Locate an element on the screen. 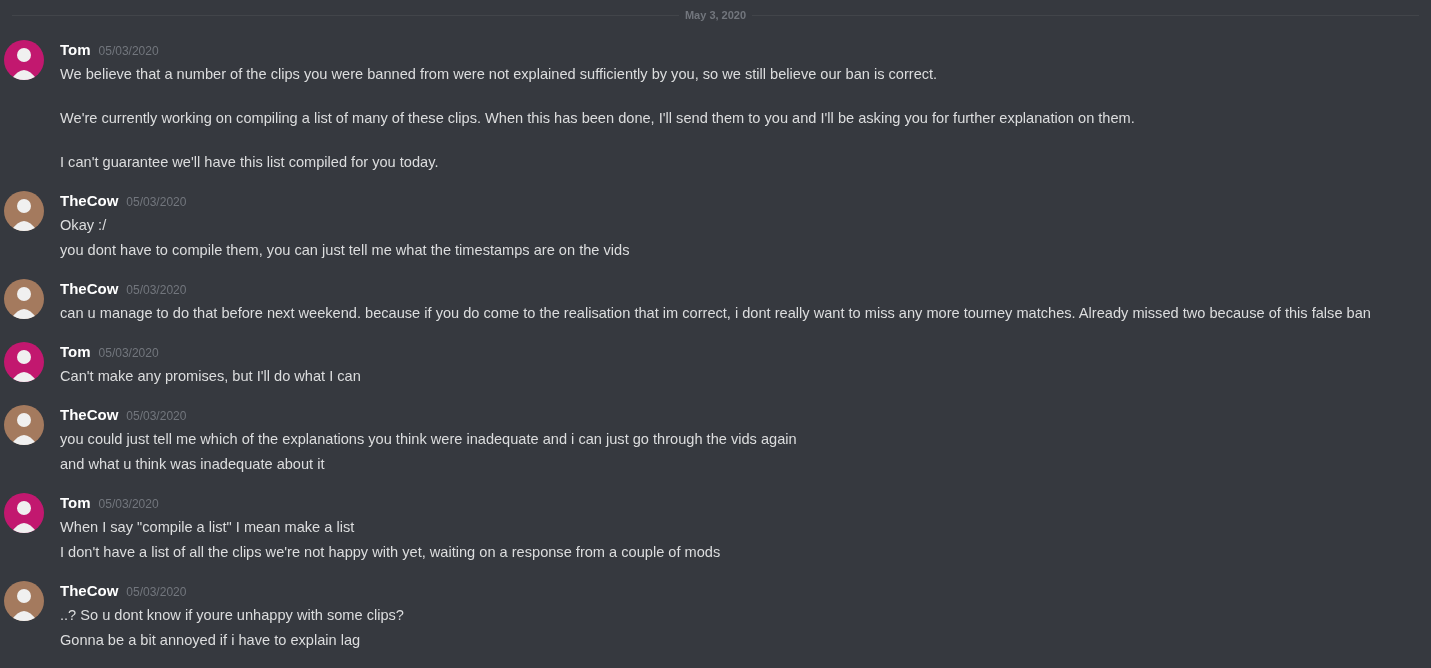  message-text: you dont have to compile them, you can just tell me what the timestamps are on the vids is located at coordinates (345, 250).